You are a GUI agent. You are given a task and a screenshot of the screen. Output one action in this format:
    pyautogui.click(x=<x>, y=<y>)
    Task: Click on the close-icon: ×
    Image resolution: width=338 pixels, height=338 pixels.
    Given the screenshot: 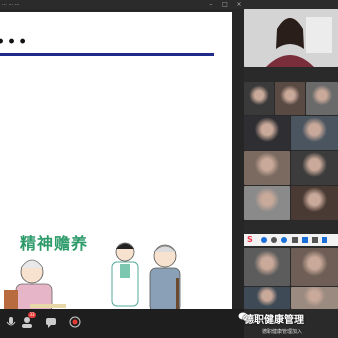 What is the action you would take?
    pyautogui.click(x=239, y=4)
    